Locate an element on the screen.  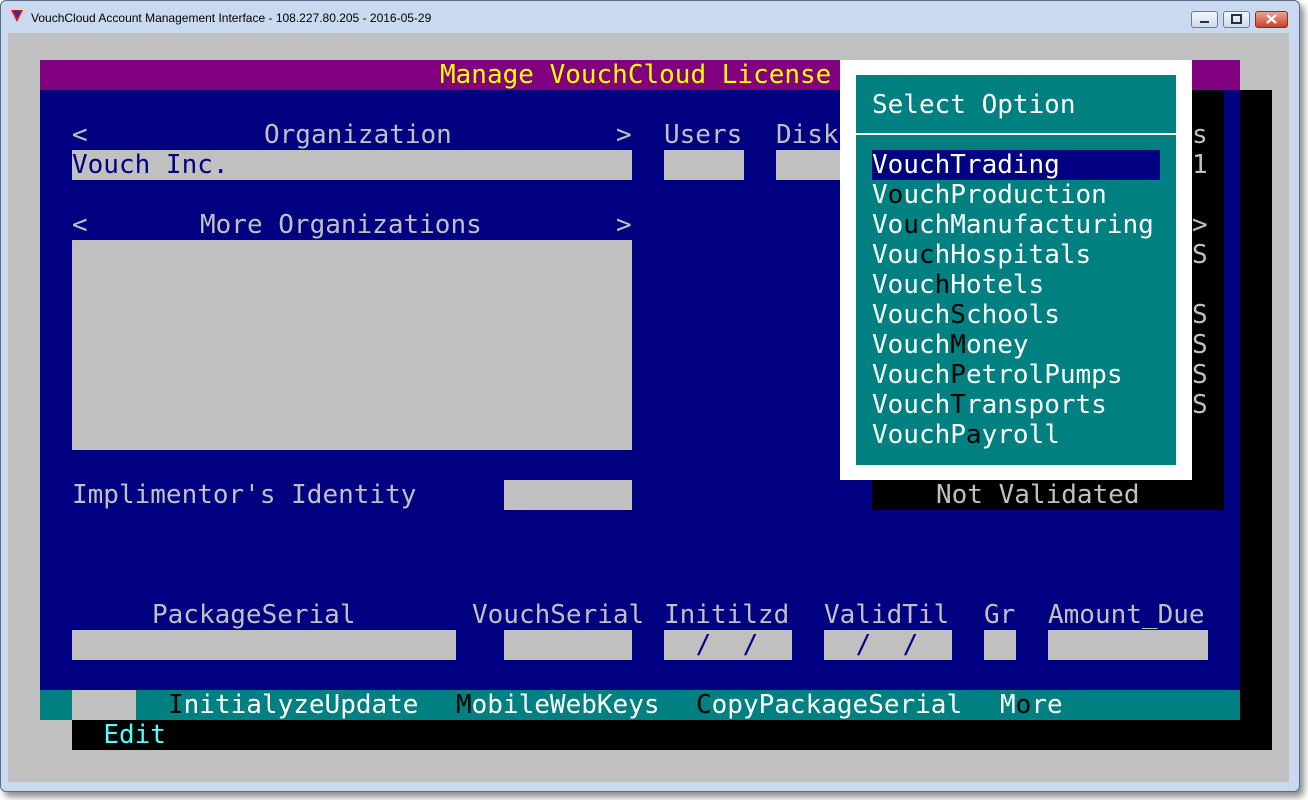
menu-item-initialyze-update: InitialyzeUpdate is located at coordinates (293, 705).